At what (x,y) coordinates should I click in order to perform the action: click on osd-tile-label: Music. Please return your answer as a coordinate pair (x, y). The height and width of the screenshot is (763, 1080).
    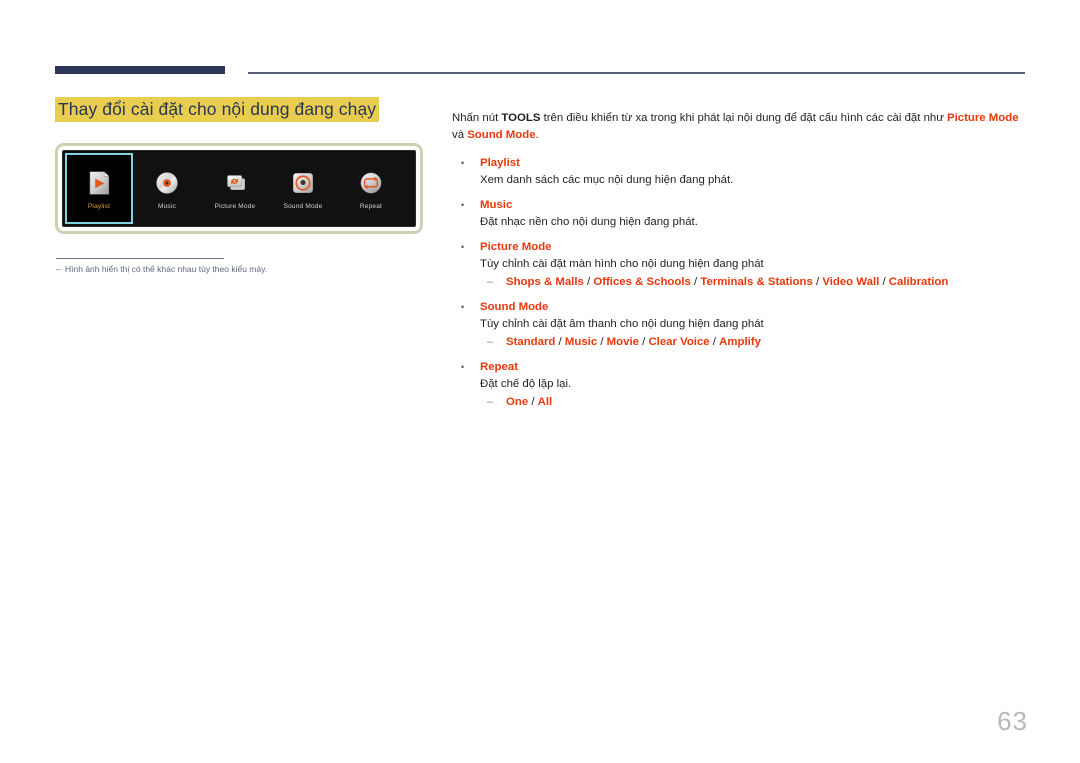
    Looking at the image, I should click on (167, 206).